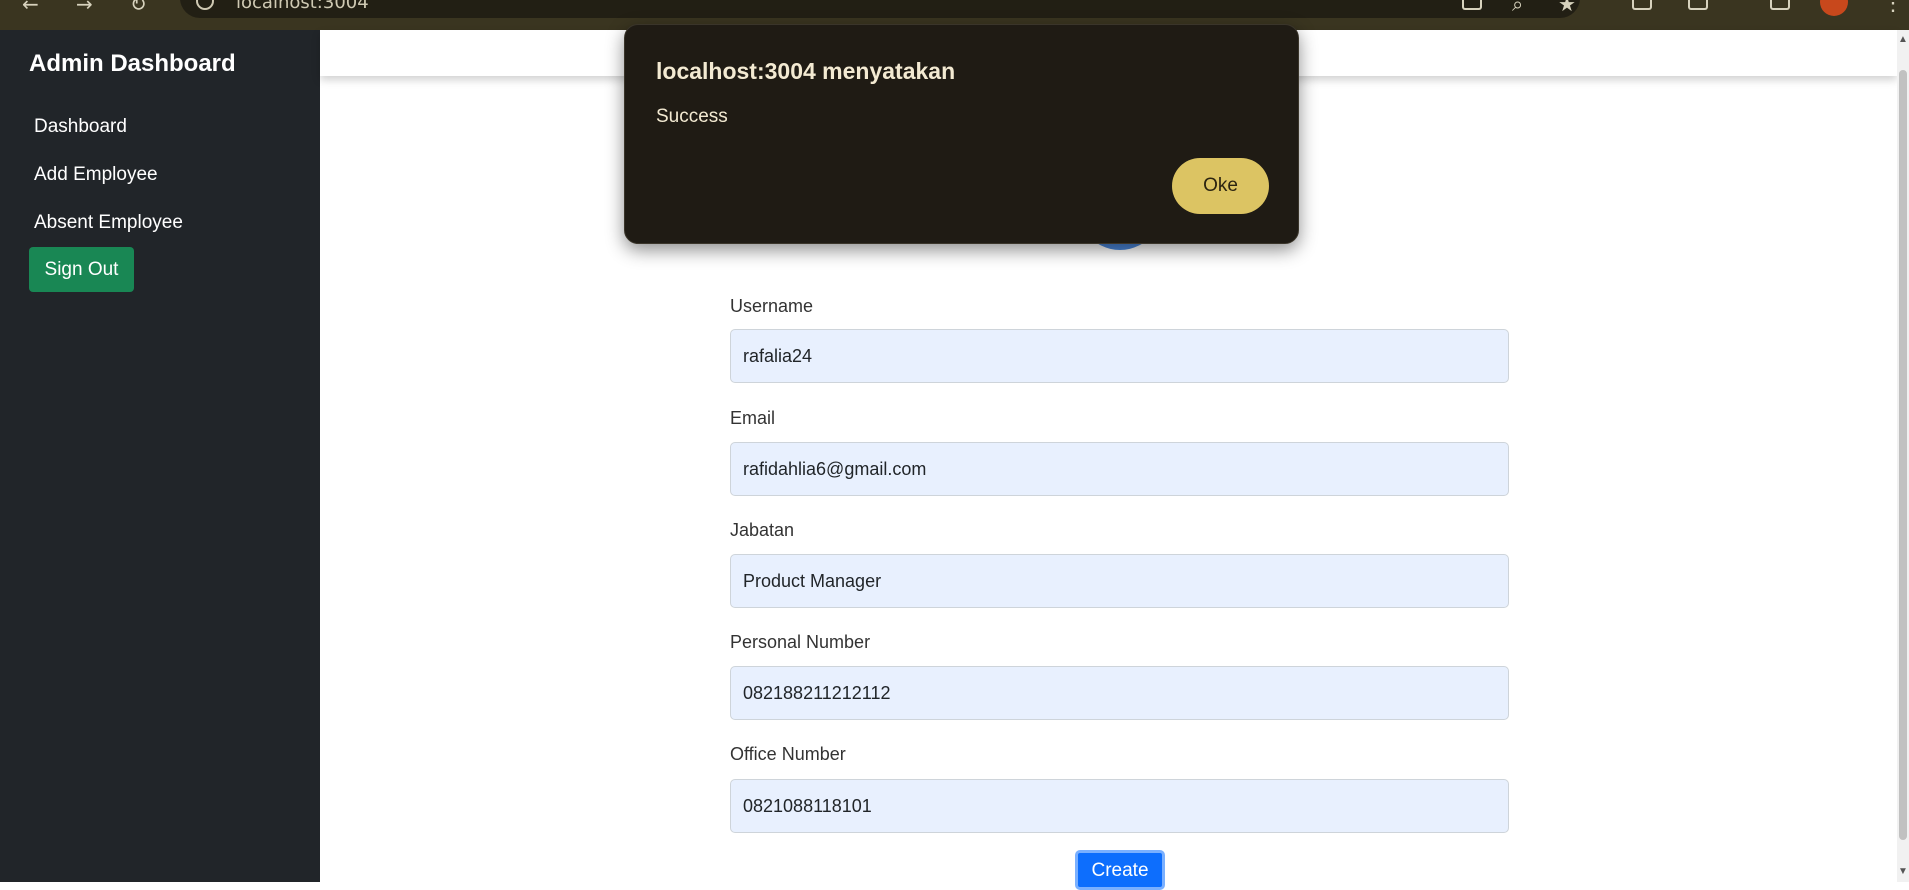 Image resolution: width=1909 pixels, height=890 pixels. What do you see at coordinates (1120, 870) in the screenshot?
I see `create-button: Create` at bounding box center [1120, 870].